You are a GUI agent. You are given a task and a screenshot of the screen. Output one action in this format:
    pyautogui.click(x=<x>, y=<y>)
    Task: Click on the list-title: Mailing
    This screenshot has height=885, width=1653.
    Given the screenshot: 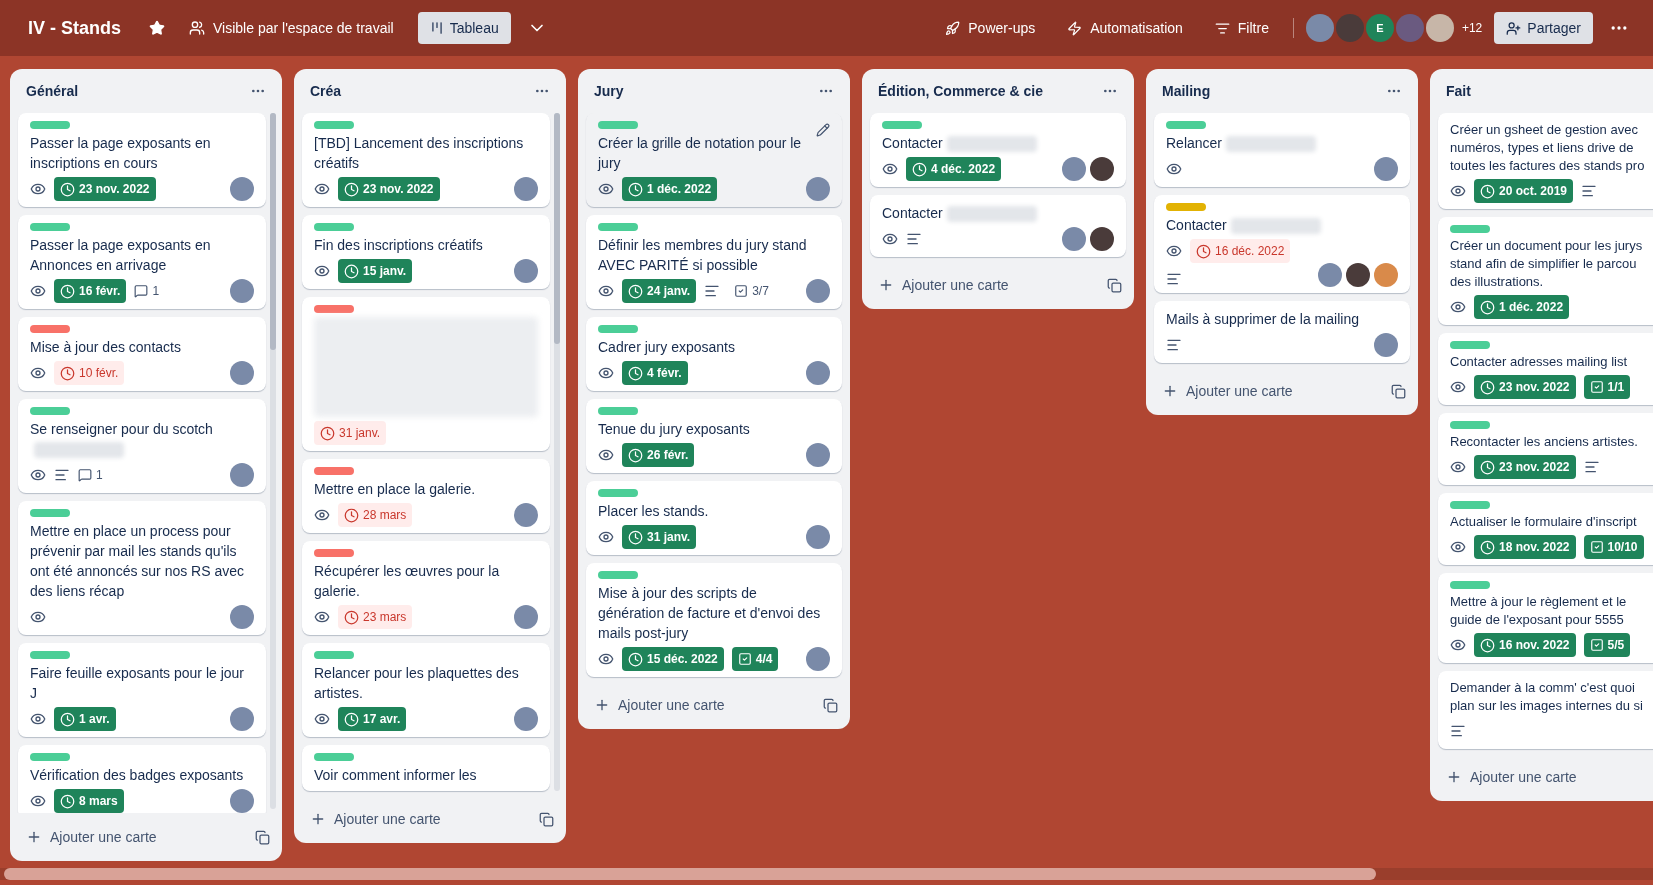 What is the action you would take?
    pyautogui.click(x=1186, y=91)
    